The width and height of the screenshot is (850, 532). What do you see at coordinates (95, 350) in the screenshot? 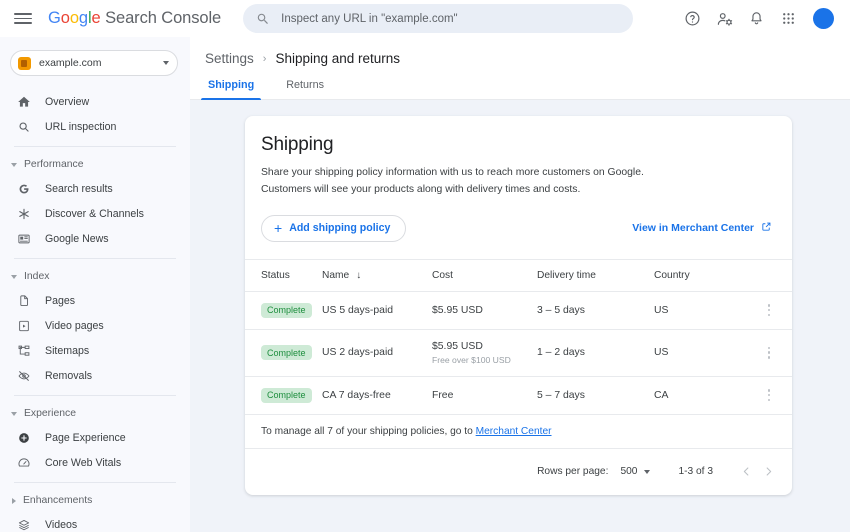
I see `sidebar-item-sitemaps: Sitemaps` at bounding box center [95, 350].